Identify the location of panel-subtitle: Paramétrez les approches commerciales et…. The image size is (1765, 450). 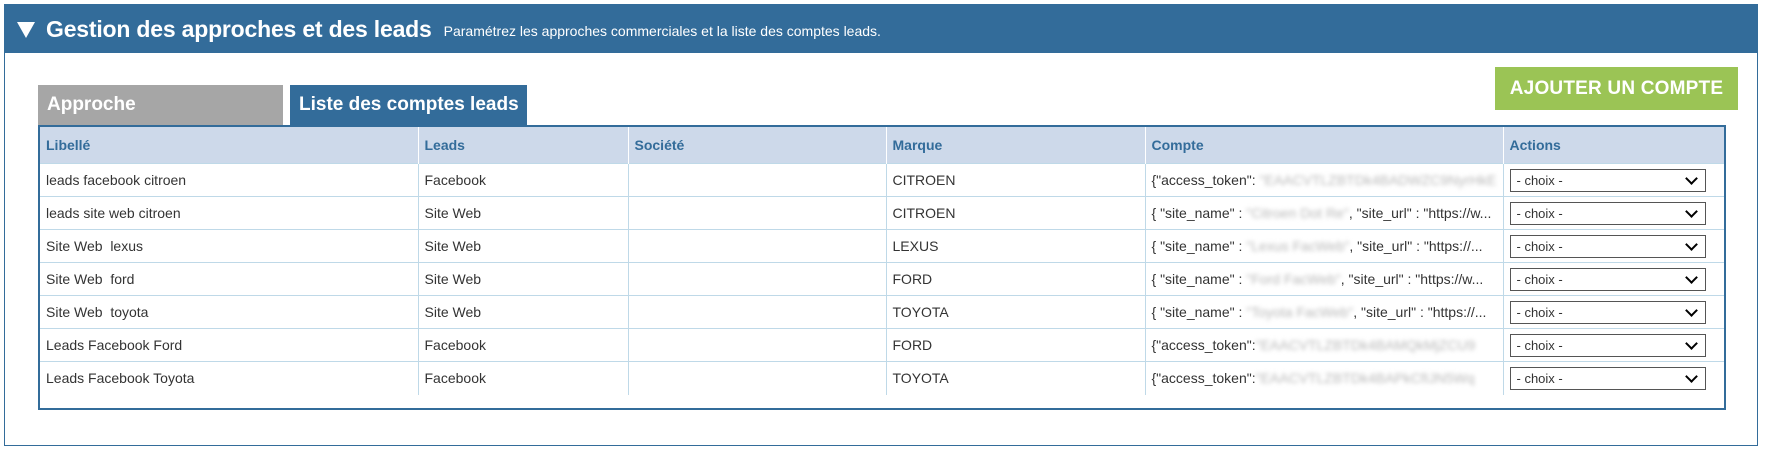
(662, 31).